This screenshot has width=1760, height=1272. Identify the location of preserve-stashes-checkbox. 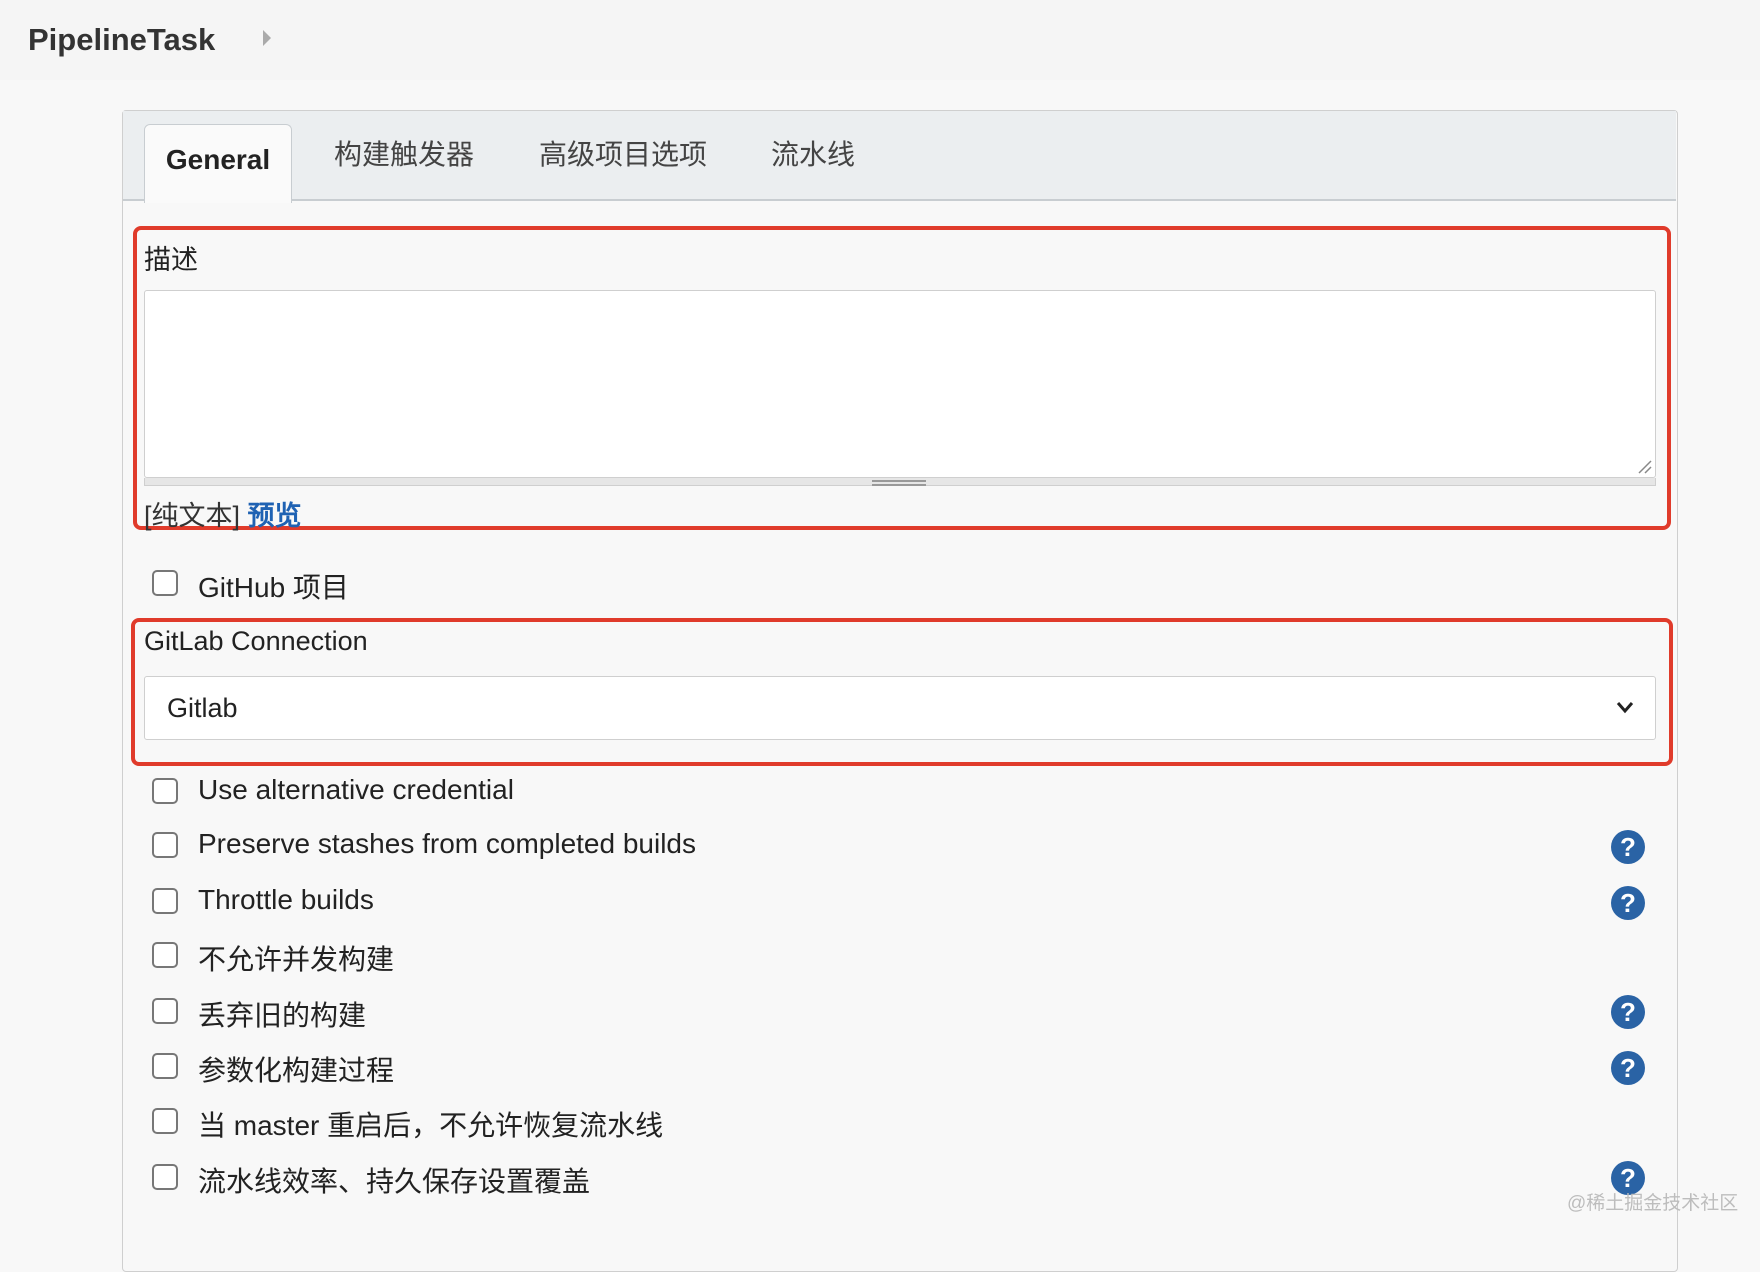
(165, 845).